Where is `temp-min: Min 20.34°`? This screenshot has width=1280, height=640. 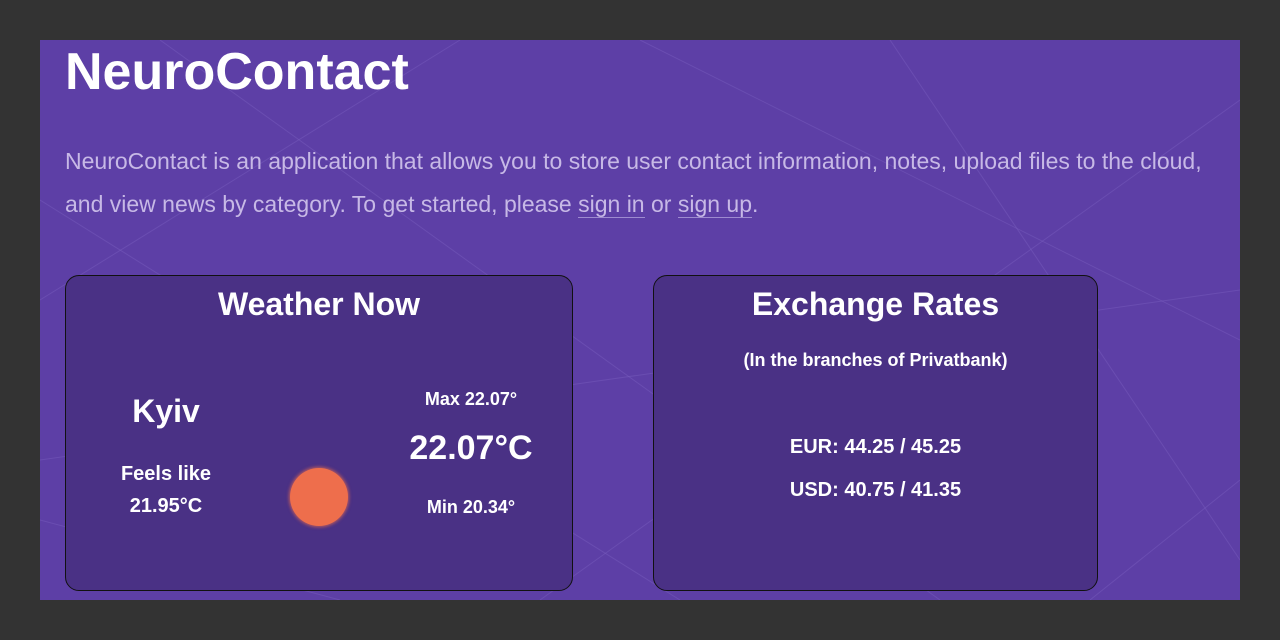 temp-min: Min 20.34° is located at coordinates (471, 507).